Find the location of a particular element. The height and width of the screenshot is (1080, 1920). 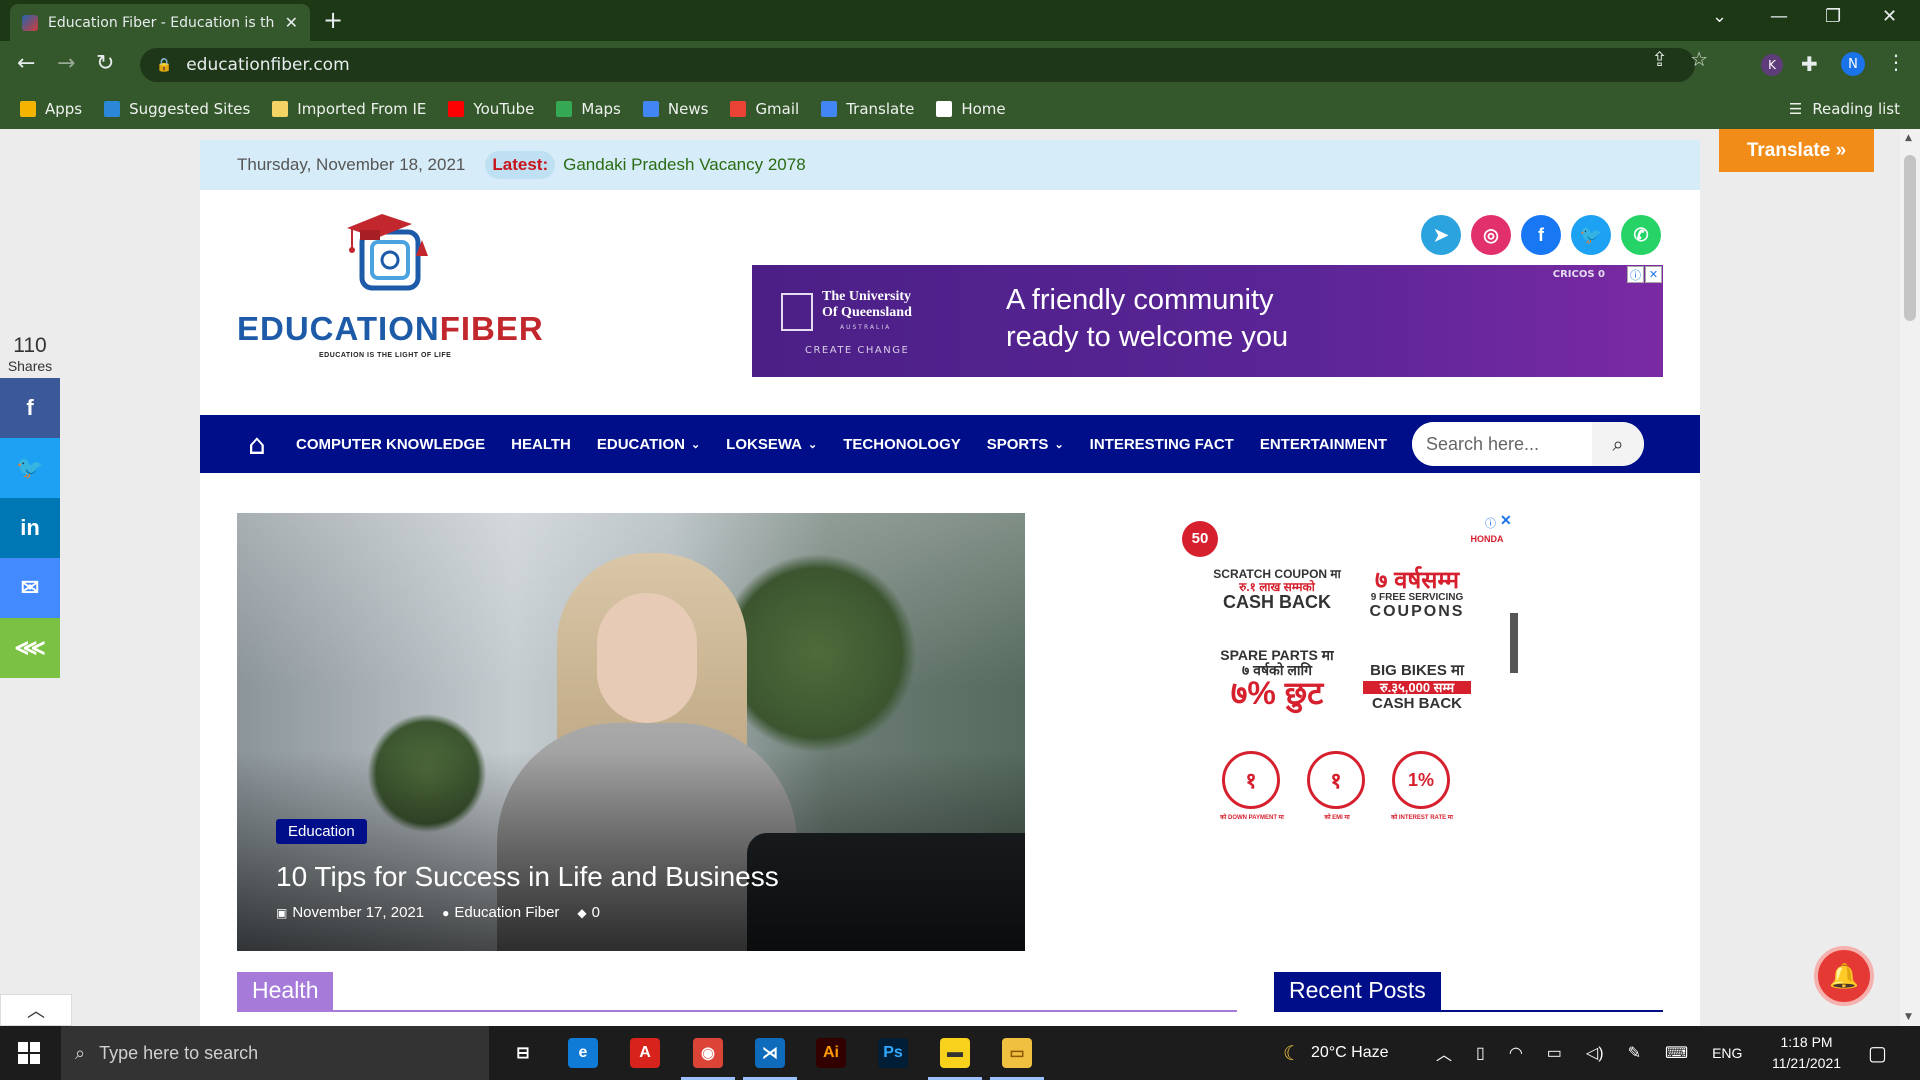

whatsapp-icon: ✆ is located at coordinates (1641, 235).